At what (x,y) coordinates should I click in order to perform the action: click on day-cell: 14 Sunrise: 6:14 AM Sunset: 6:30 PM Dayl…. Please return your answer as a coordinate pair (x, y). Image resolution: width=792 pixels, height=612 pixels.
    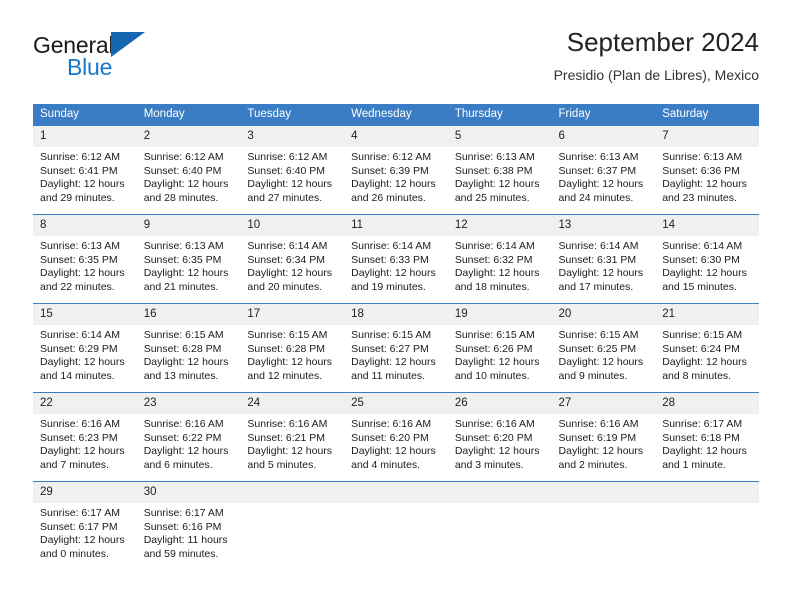
    Looking at the image, I should click on (707, 259).